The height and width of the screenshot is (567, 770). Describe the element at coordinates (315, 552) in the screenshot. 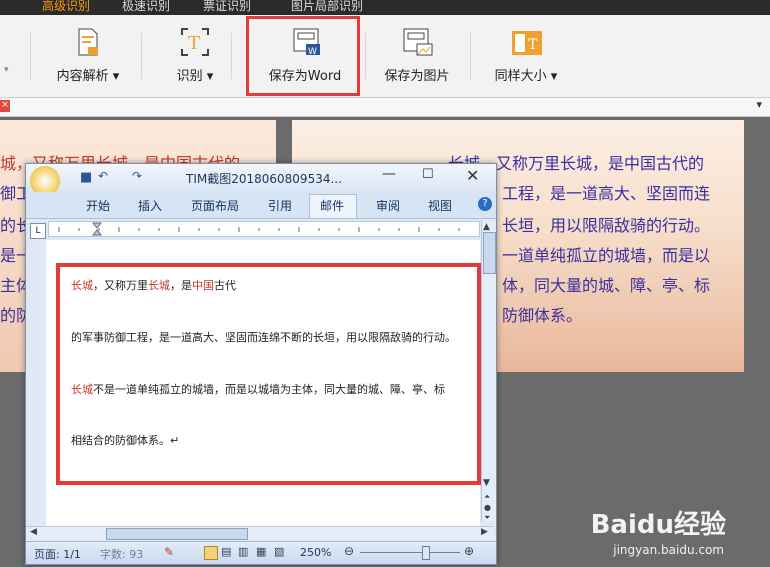

I see `zoom-level: 250%` at that location.